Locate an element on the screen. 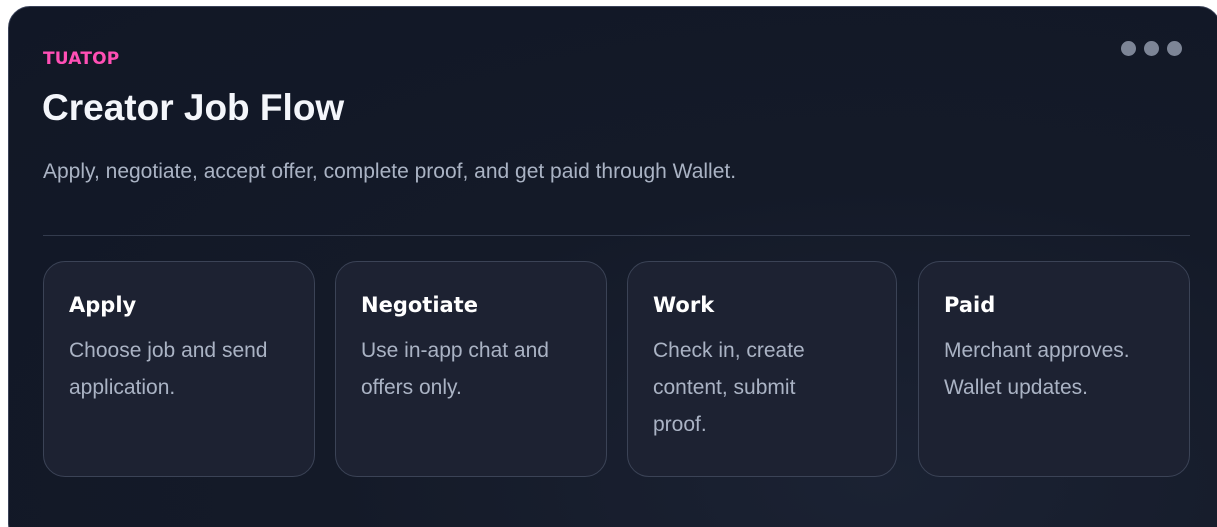 This screenshot has height=527, width=1217. brand-label: TUATOP is located at coordinates (81, 59).